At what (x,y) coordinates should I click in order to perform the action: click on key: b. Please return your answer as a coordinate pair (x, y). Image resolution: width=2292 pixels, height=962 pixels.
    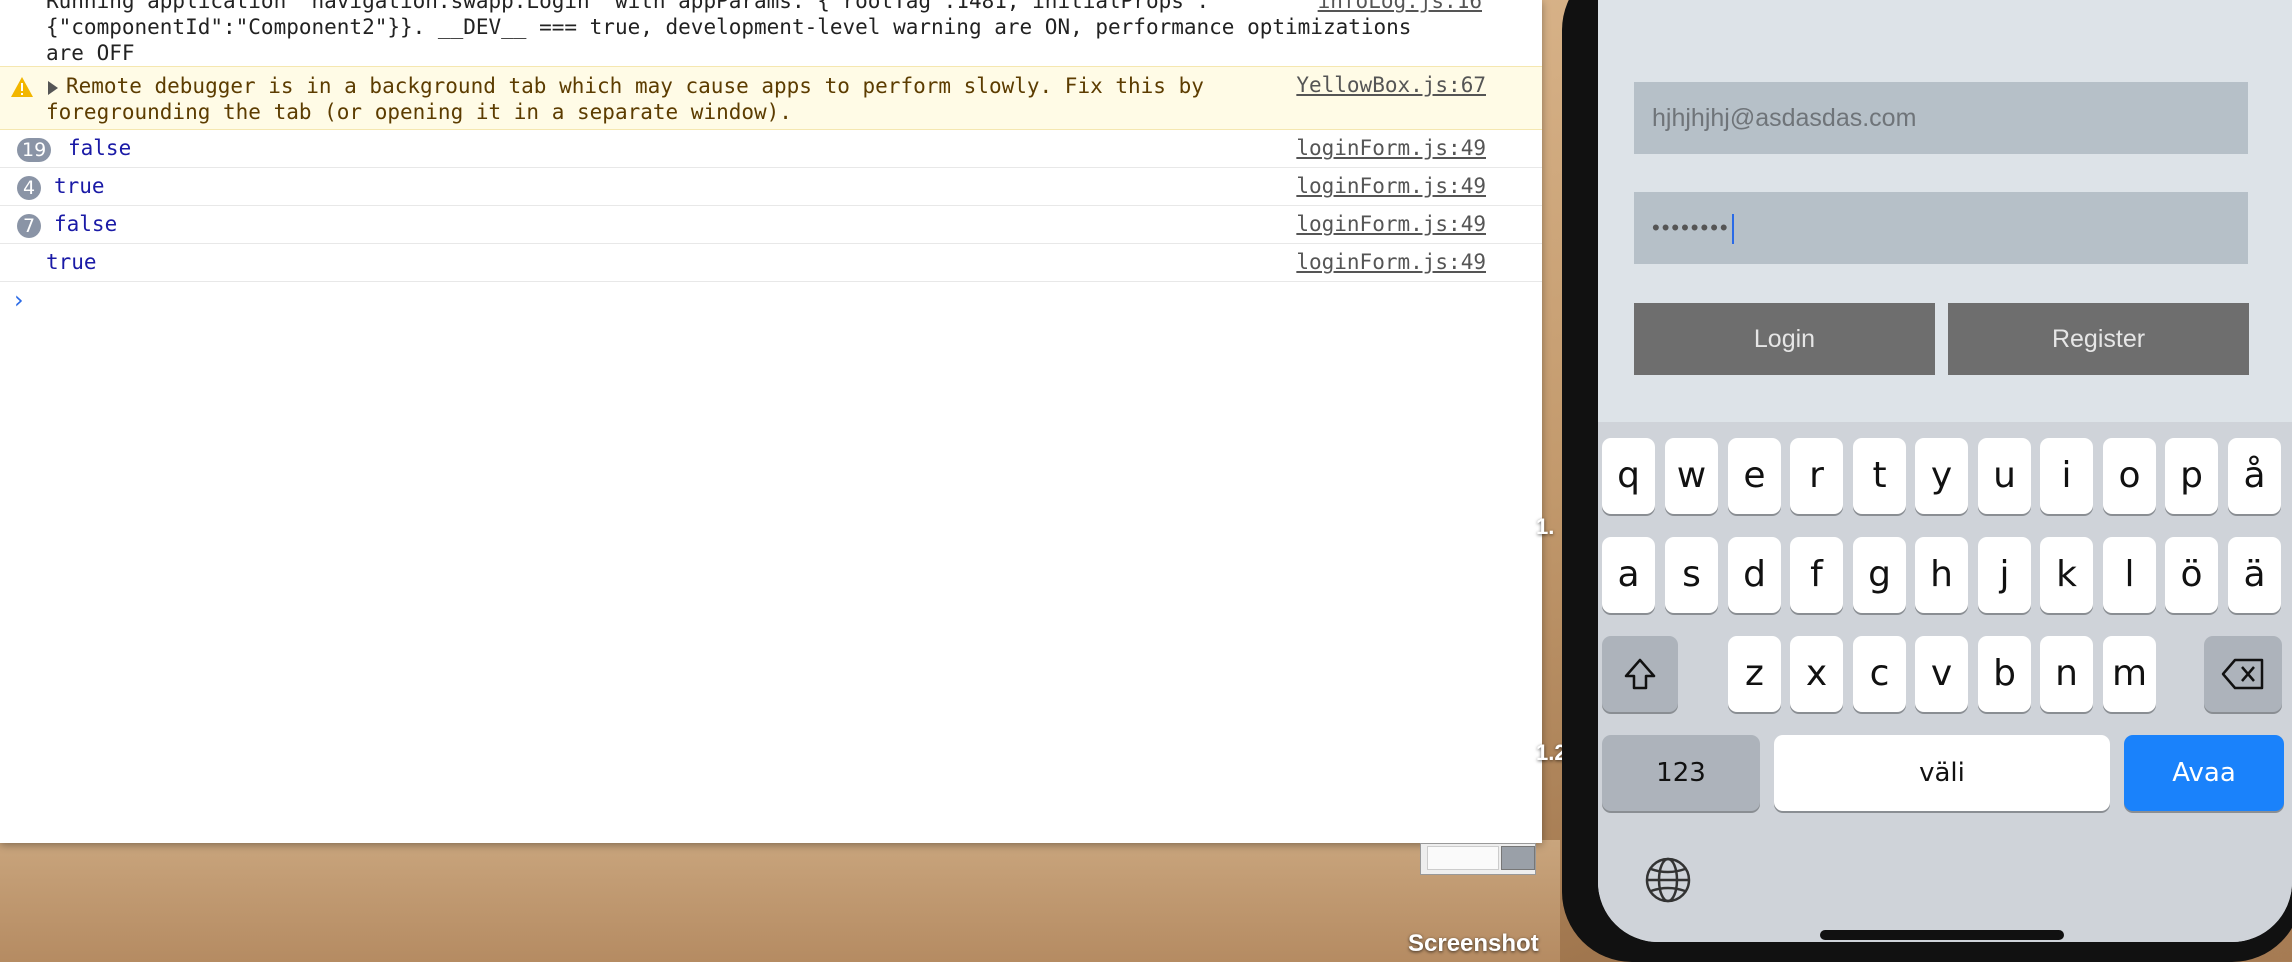
    Looking at the image, I should click on (2004, 674).